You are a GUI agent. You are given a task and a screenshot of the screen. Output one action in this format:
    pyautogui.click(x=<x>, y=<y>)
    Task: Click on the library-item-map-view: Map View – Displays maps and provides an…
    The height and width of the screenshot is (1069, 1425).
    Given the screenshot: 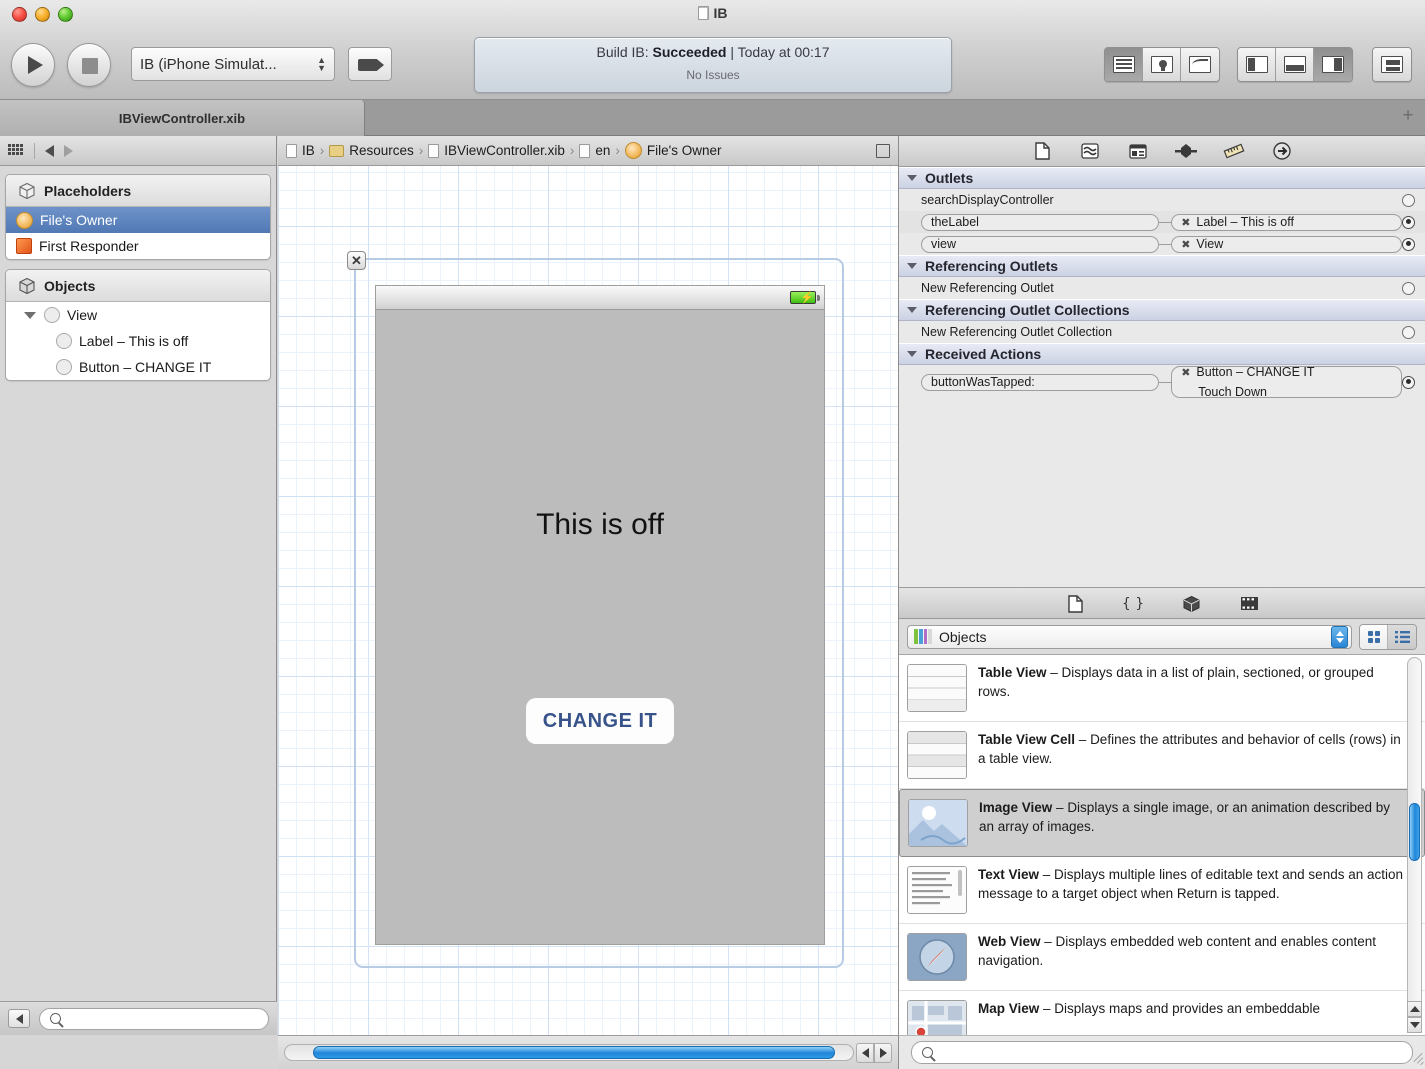 What is the action you would take?
    pyautogui.click(x=1162, y=1013)
    